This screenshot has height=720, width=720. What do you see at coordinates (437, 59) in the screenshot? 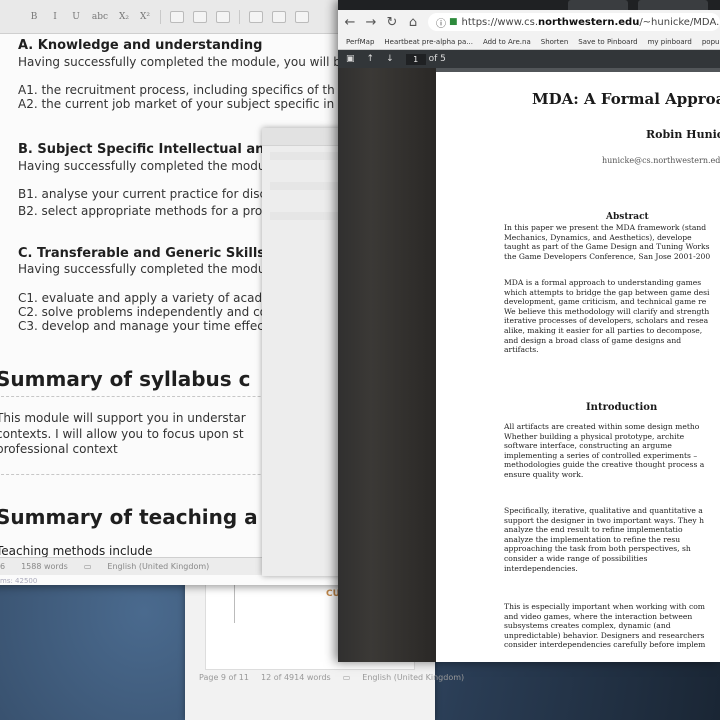
I see `page-total: of 5` at bounding box center [437, 59].